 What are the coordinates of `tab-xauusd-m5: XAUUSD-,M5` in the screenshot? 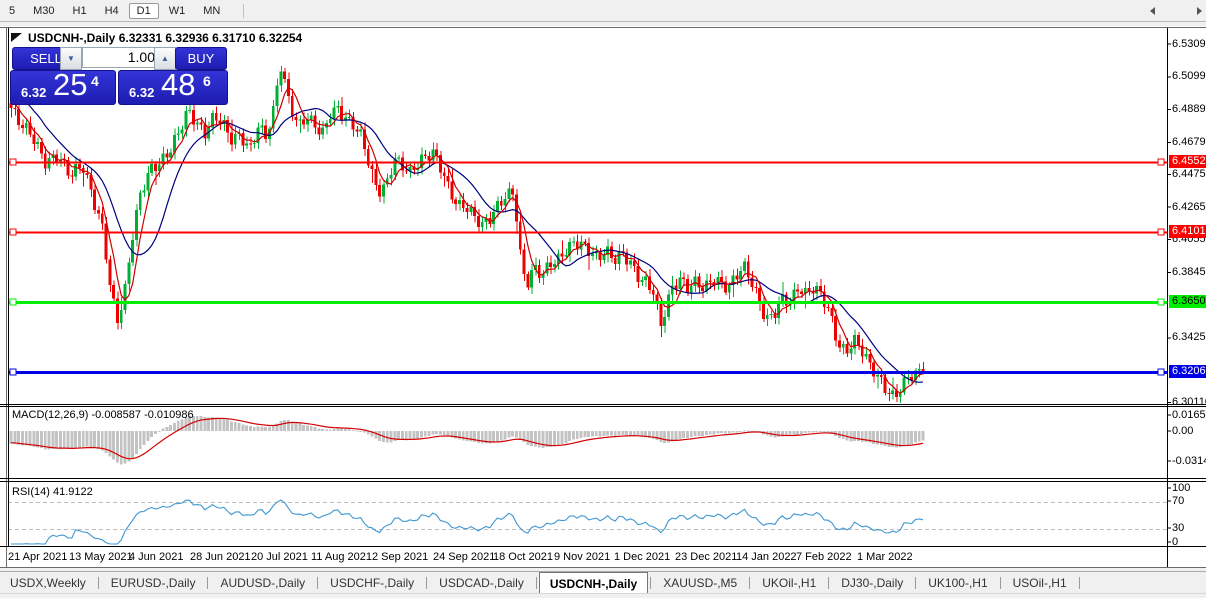 It's located at (700, 583).